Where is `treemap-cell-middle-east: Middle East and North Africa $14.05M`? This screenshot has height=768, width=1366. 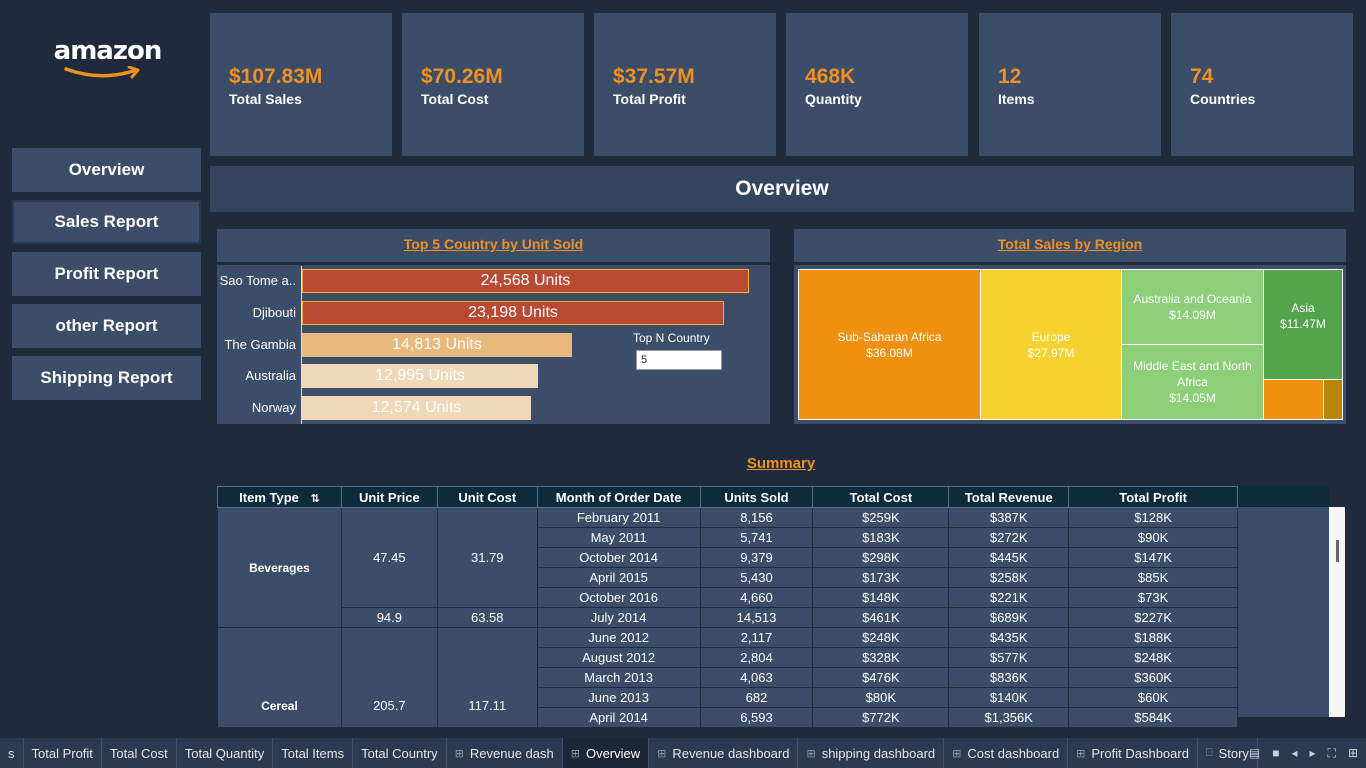 treemap-cell-middle-east: Middle East and North Africa $14.05M is located at coordinates (1192, 382).